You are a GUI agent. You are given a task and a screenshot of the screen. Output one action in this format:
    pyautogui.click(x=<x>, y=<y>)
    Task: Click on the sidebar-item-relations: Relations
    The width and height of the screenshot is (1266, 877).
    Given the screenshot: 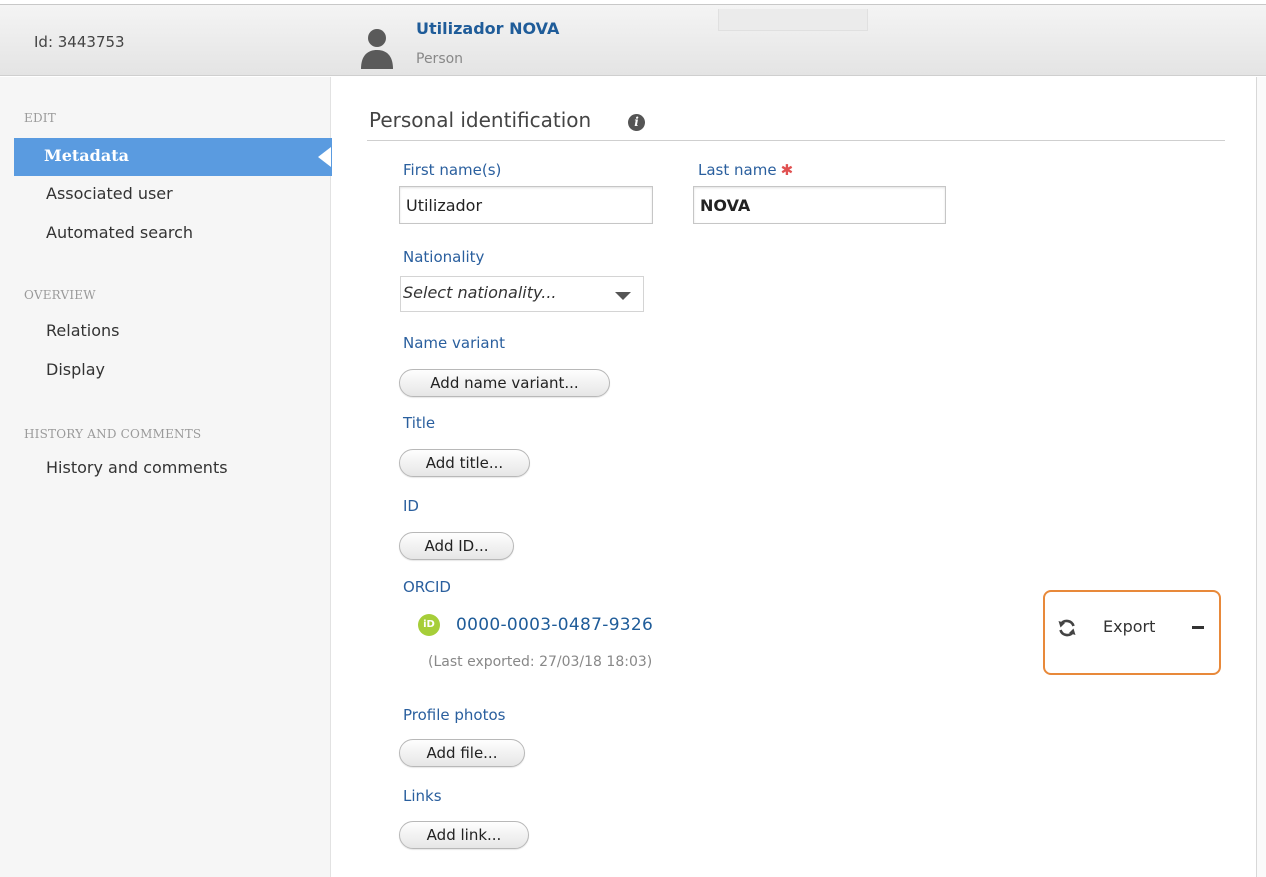 What is the action you would take?
    pyautogui.click(x=82, y=330)
    